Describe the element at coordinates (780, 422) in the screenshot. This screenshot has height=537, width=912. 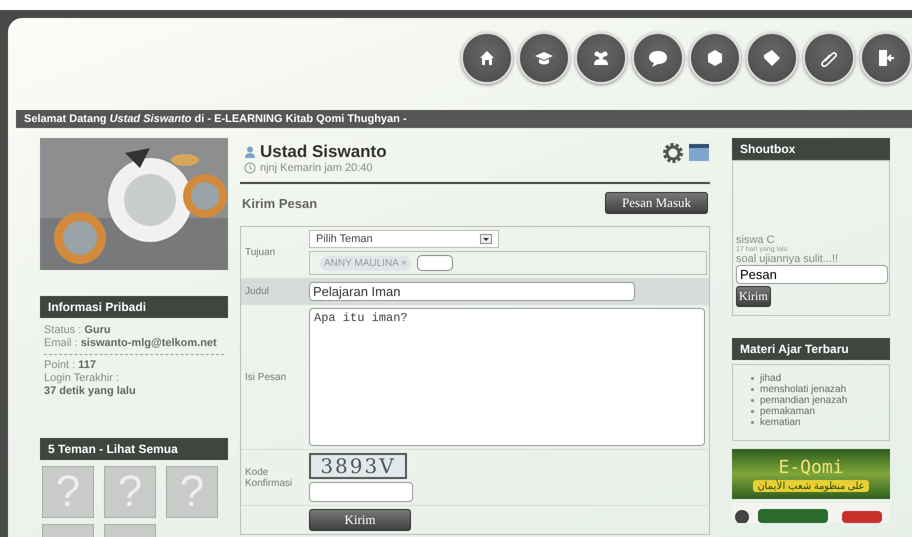
I see `material-link: kematian` at that location.